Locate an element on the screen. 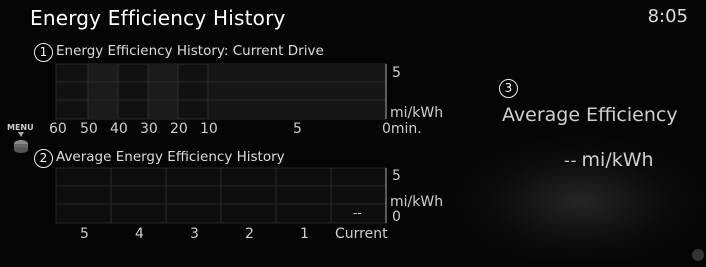 This screenshot has width=706, height=267. average-history-x-tick: 5 is located at coordinates (84, 234).